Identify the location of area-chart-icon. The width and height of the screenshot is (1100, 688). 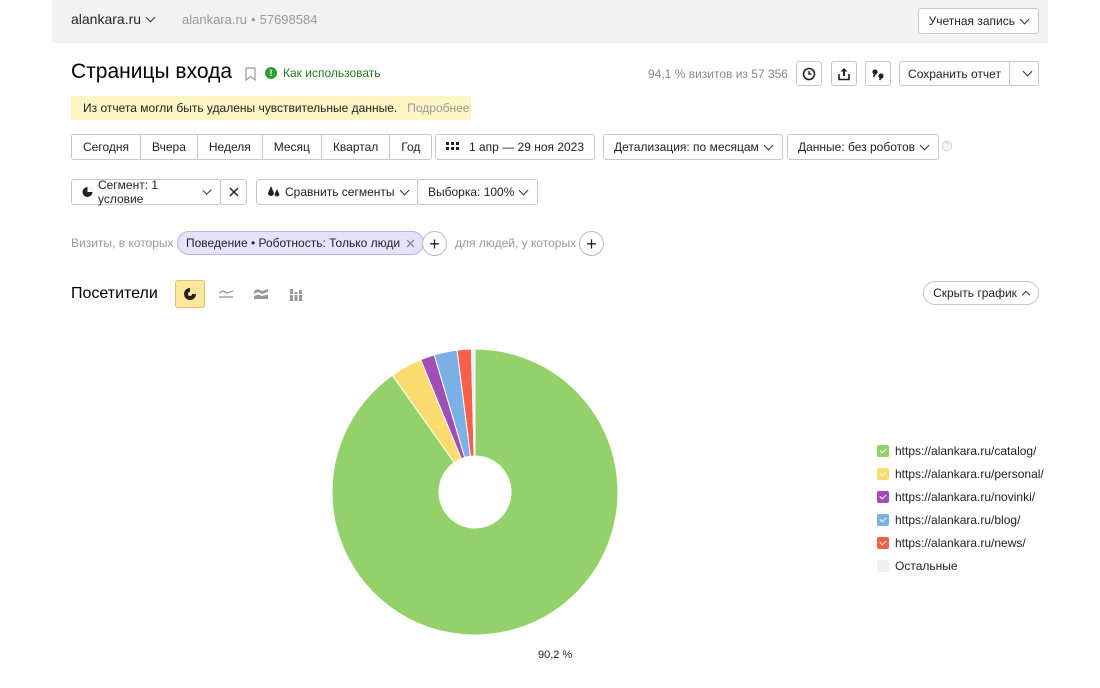
(261, 294).